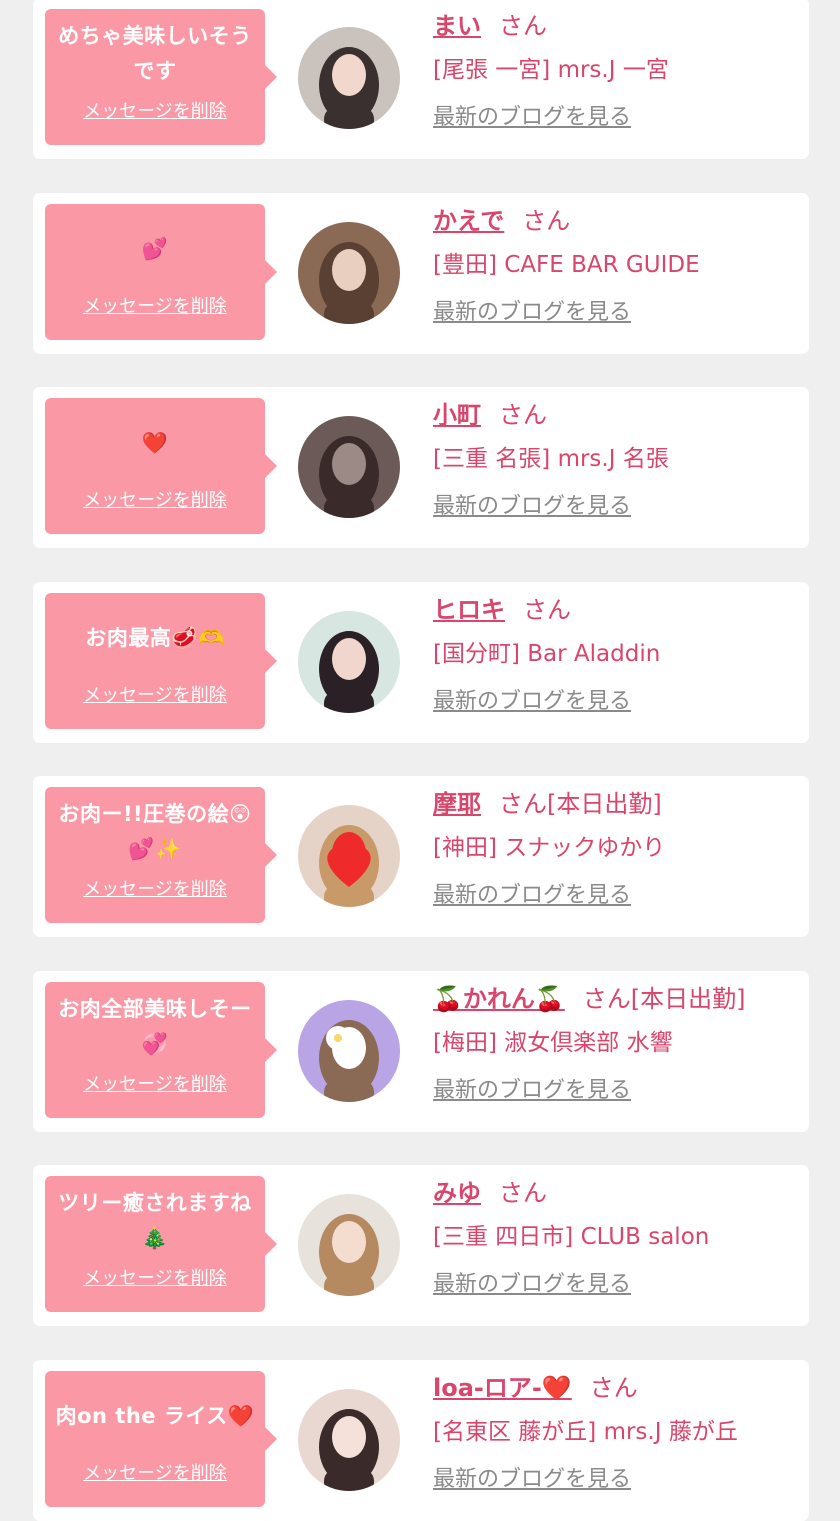  I want to click on message-text: ツリー癒されますね🎄, so click(155, 1220).